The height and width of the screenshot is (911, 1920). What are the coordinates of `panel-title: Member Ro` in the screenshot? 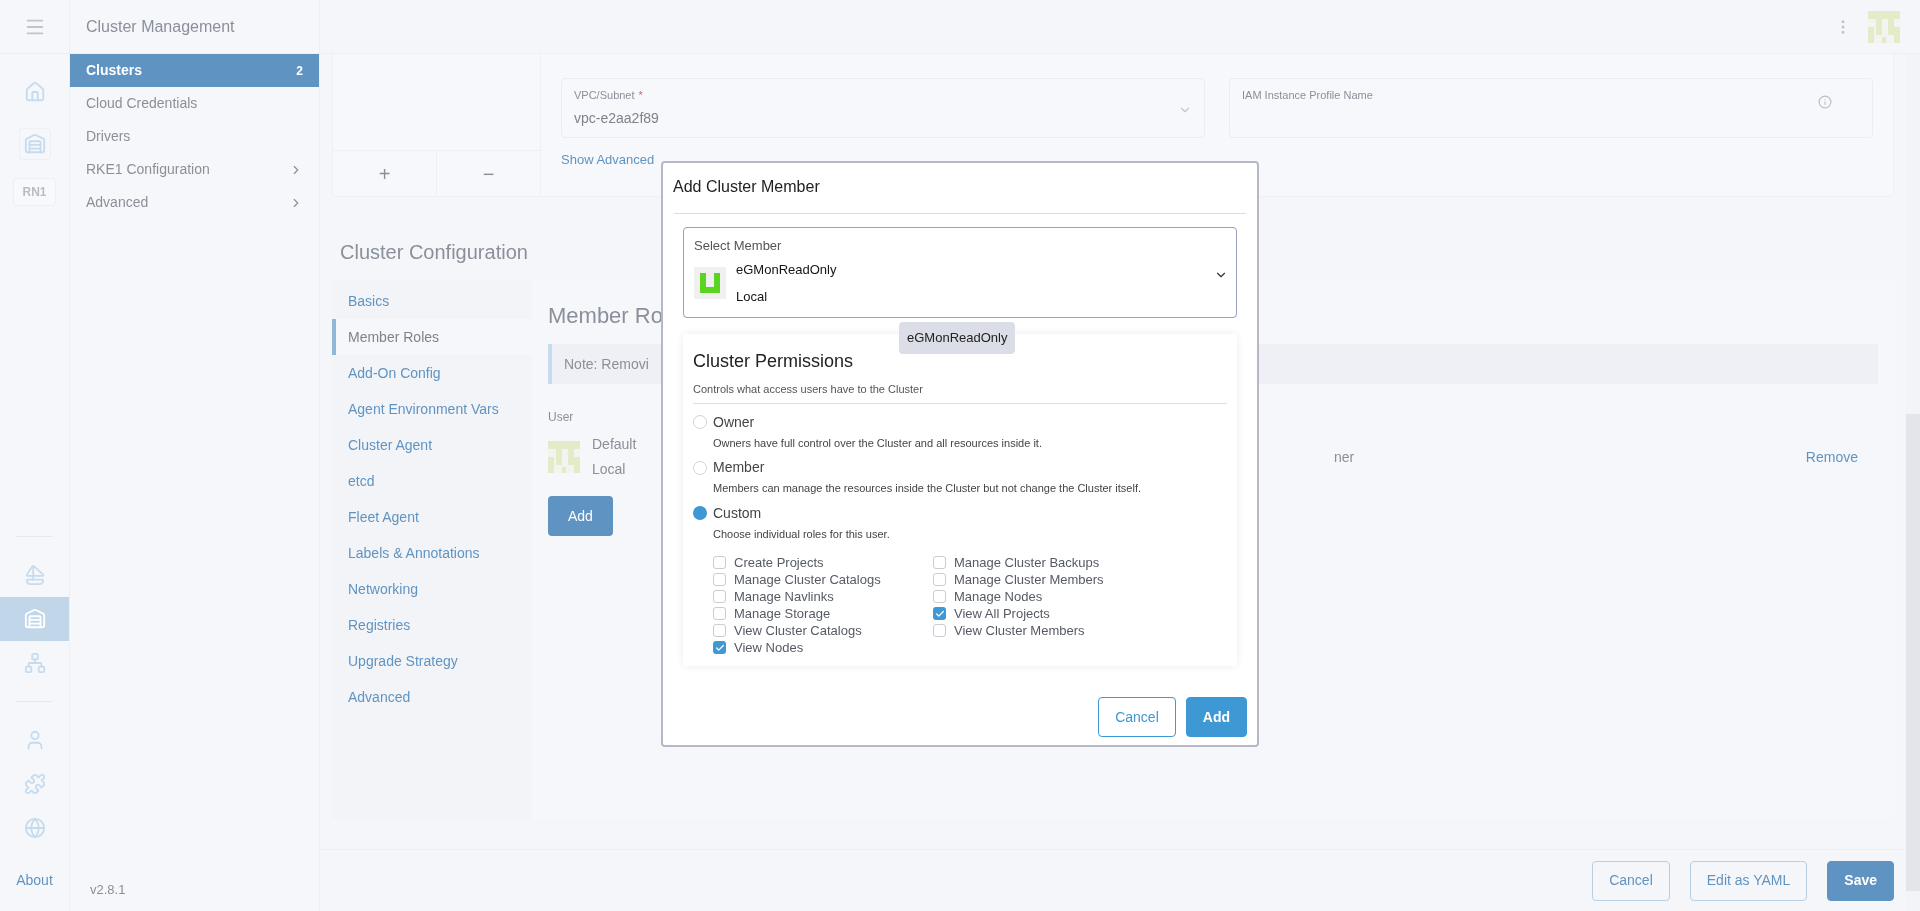 It's located at (605, 316).